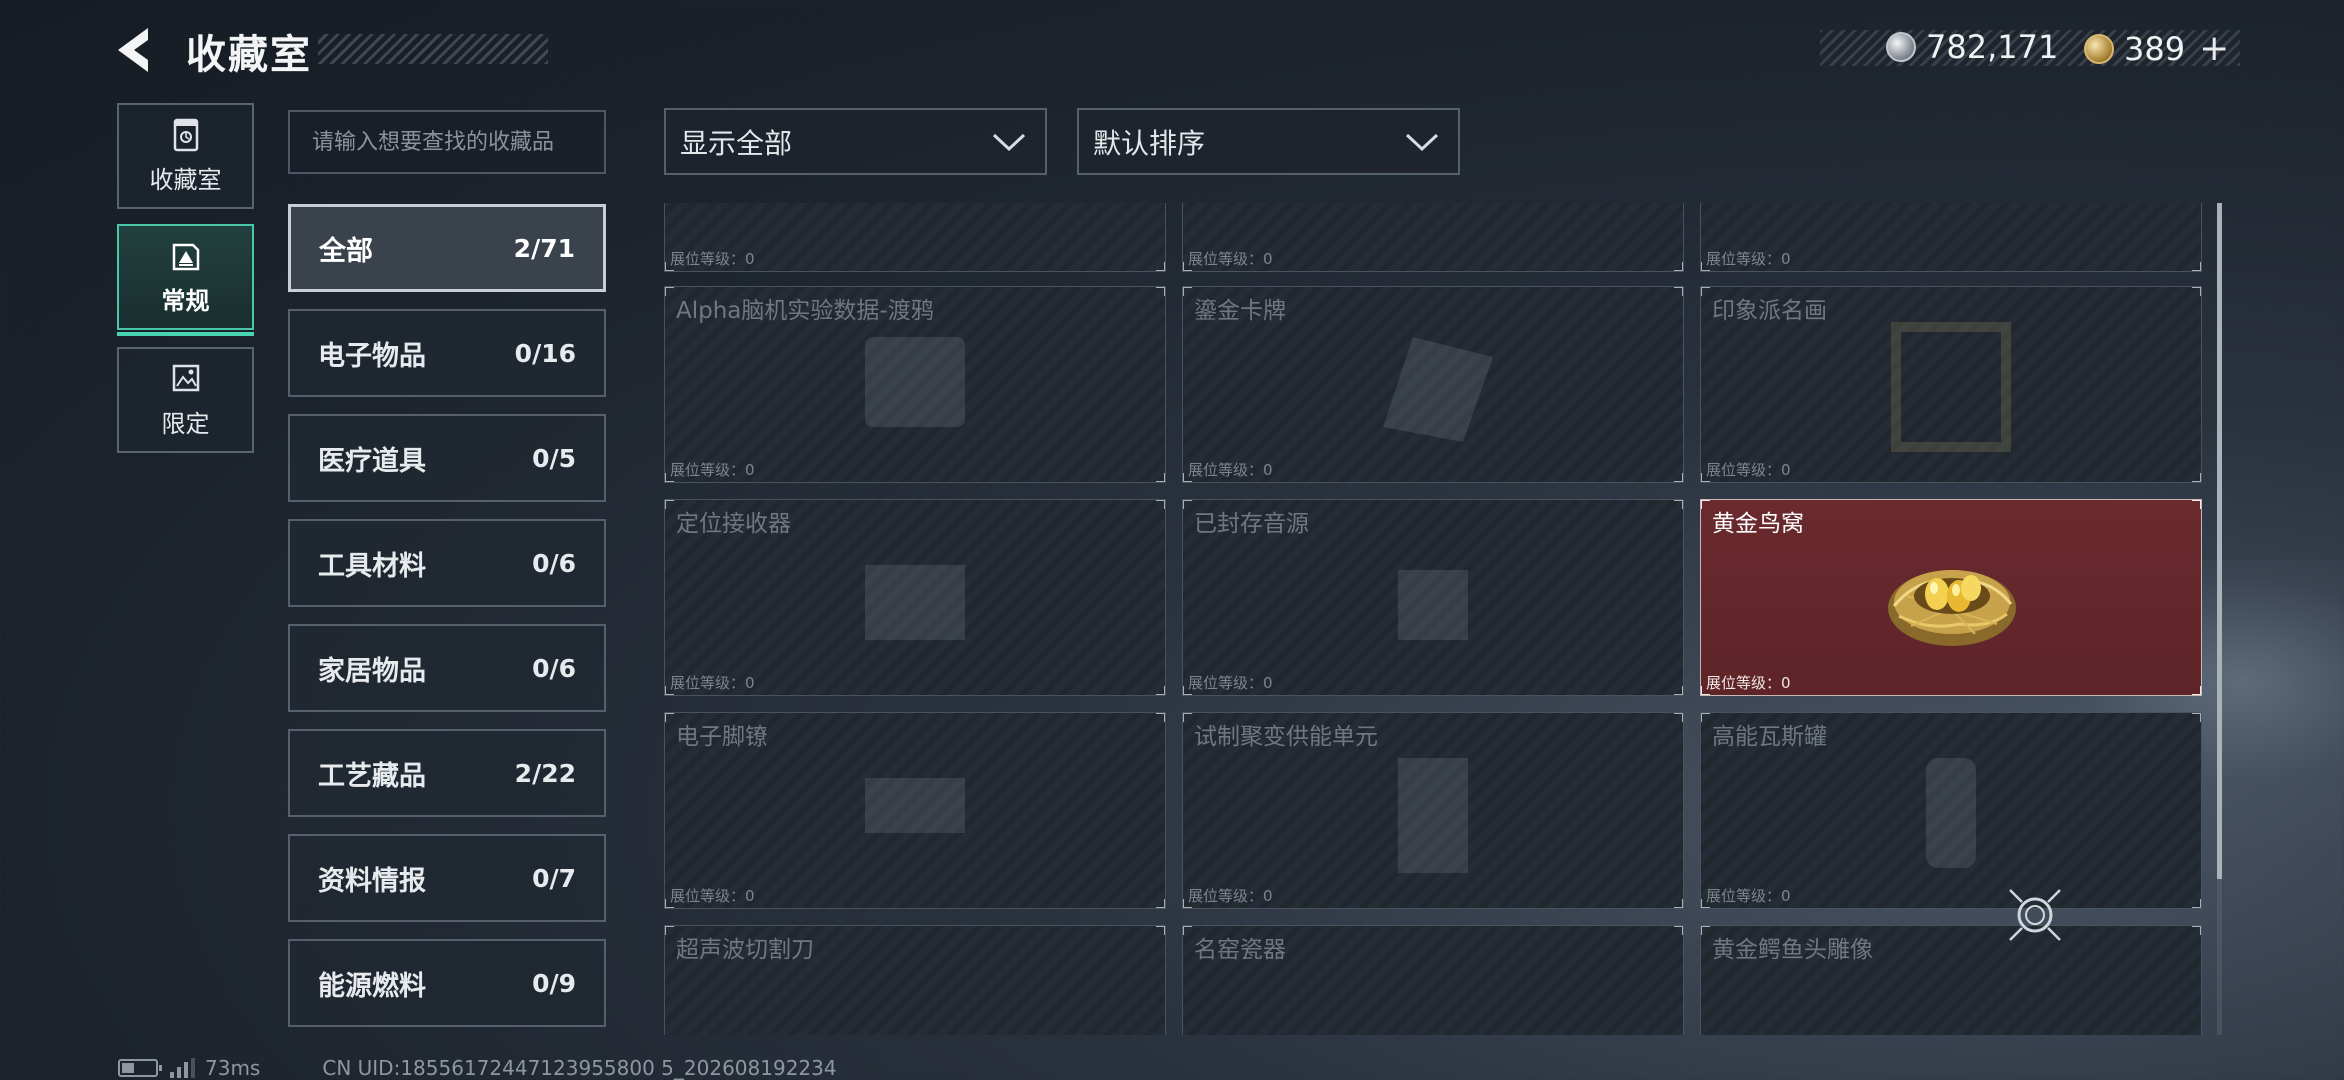  Describe the element at coordinates (554, 458) in the screenshot. I see `category-count: 0/5` at that location.